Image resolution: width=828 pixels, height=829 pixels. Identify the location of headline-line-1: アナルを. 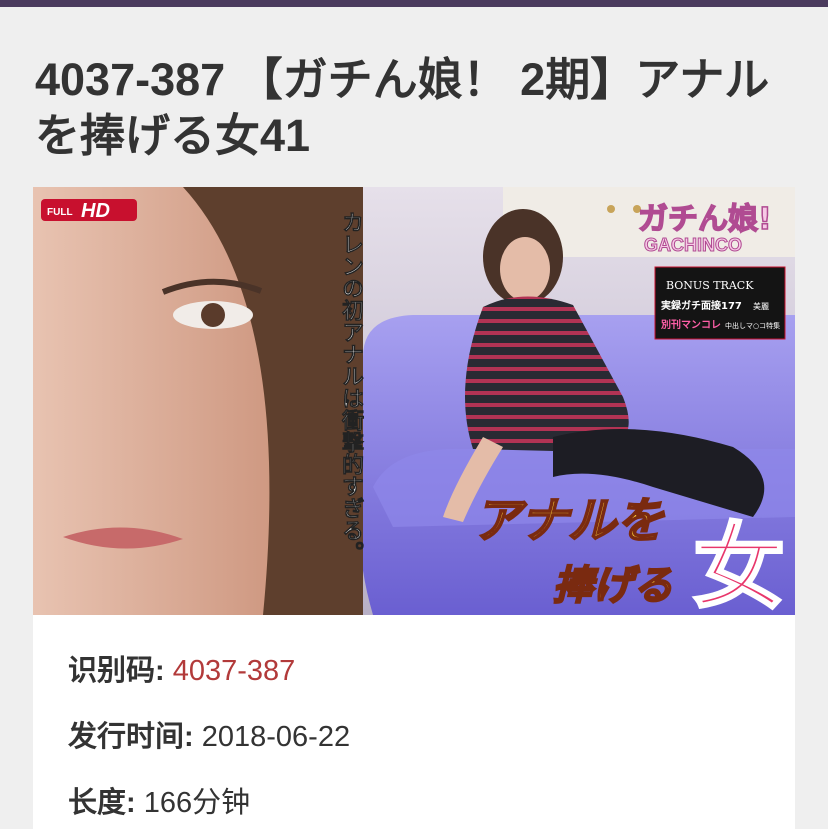
(569, 521).